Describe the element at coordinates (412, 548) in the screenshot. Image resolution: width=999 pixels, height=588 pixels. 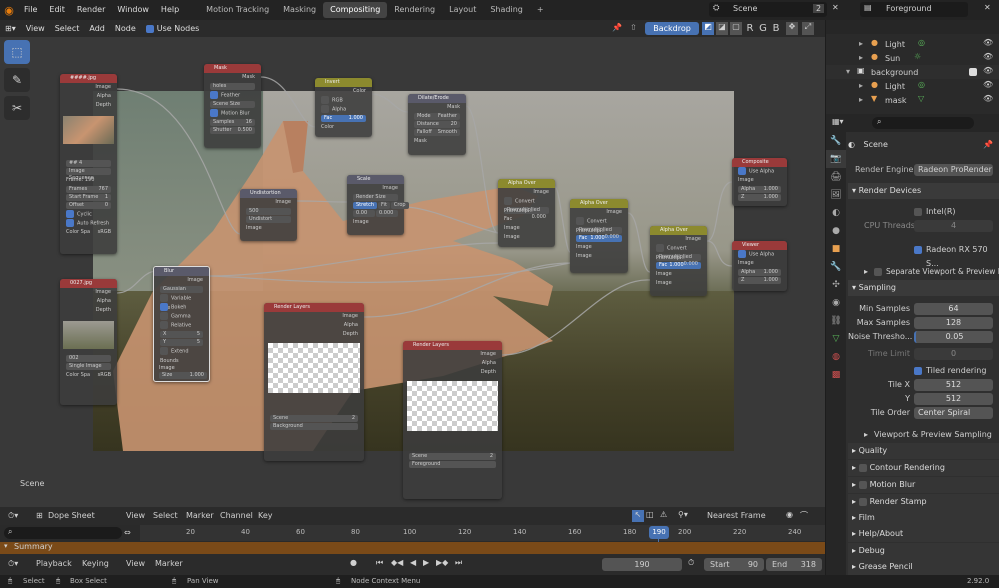
I see `summary-channel: ▾ Summary` at that location.